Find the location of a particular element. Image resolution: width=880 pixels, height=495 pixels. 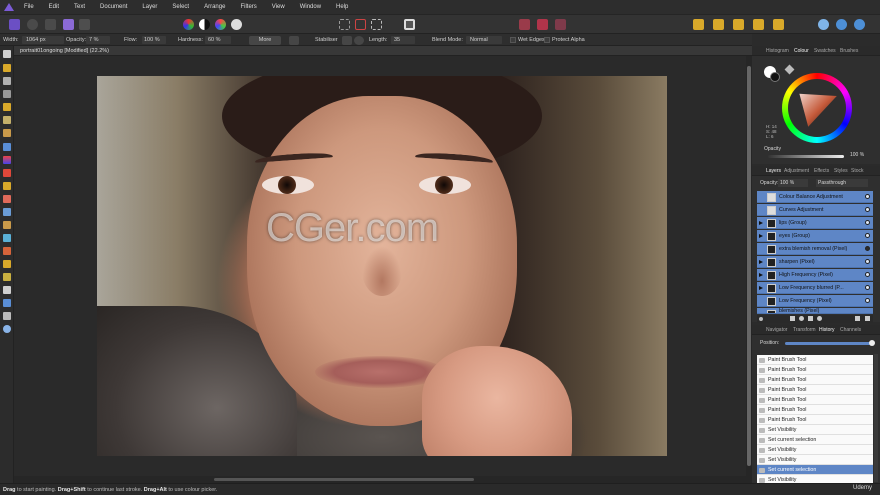

auto-white-balance-icon is located at coordinates (236, 24).